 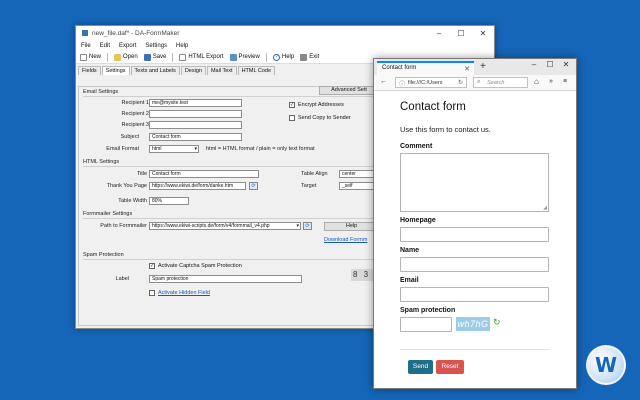 What do you see at coordinates (233, 57) in the screenshot?
I see `monitor-icon` at bounding box center [233, 57].